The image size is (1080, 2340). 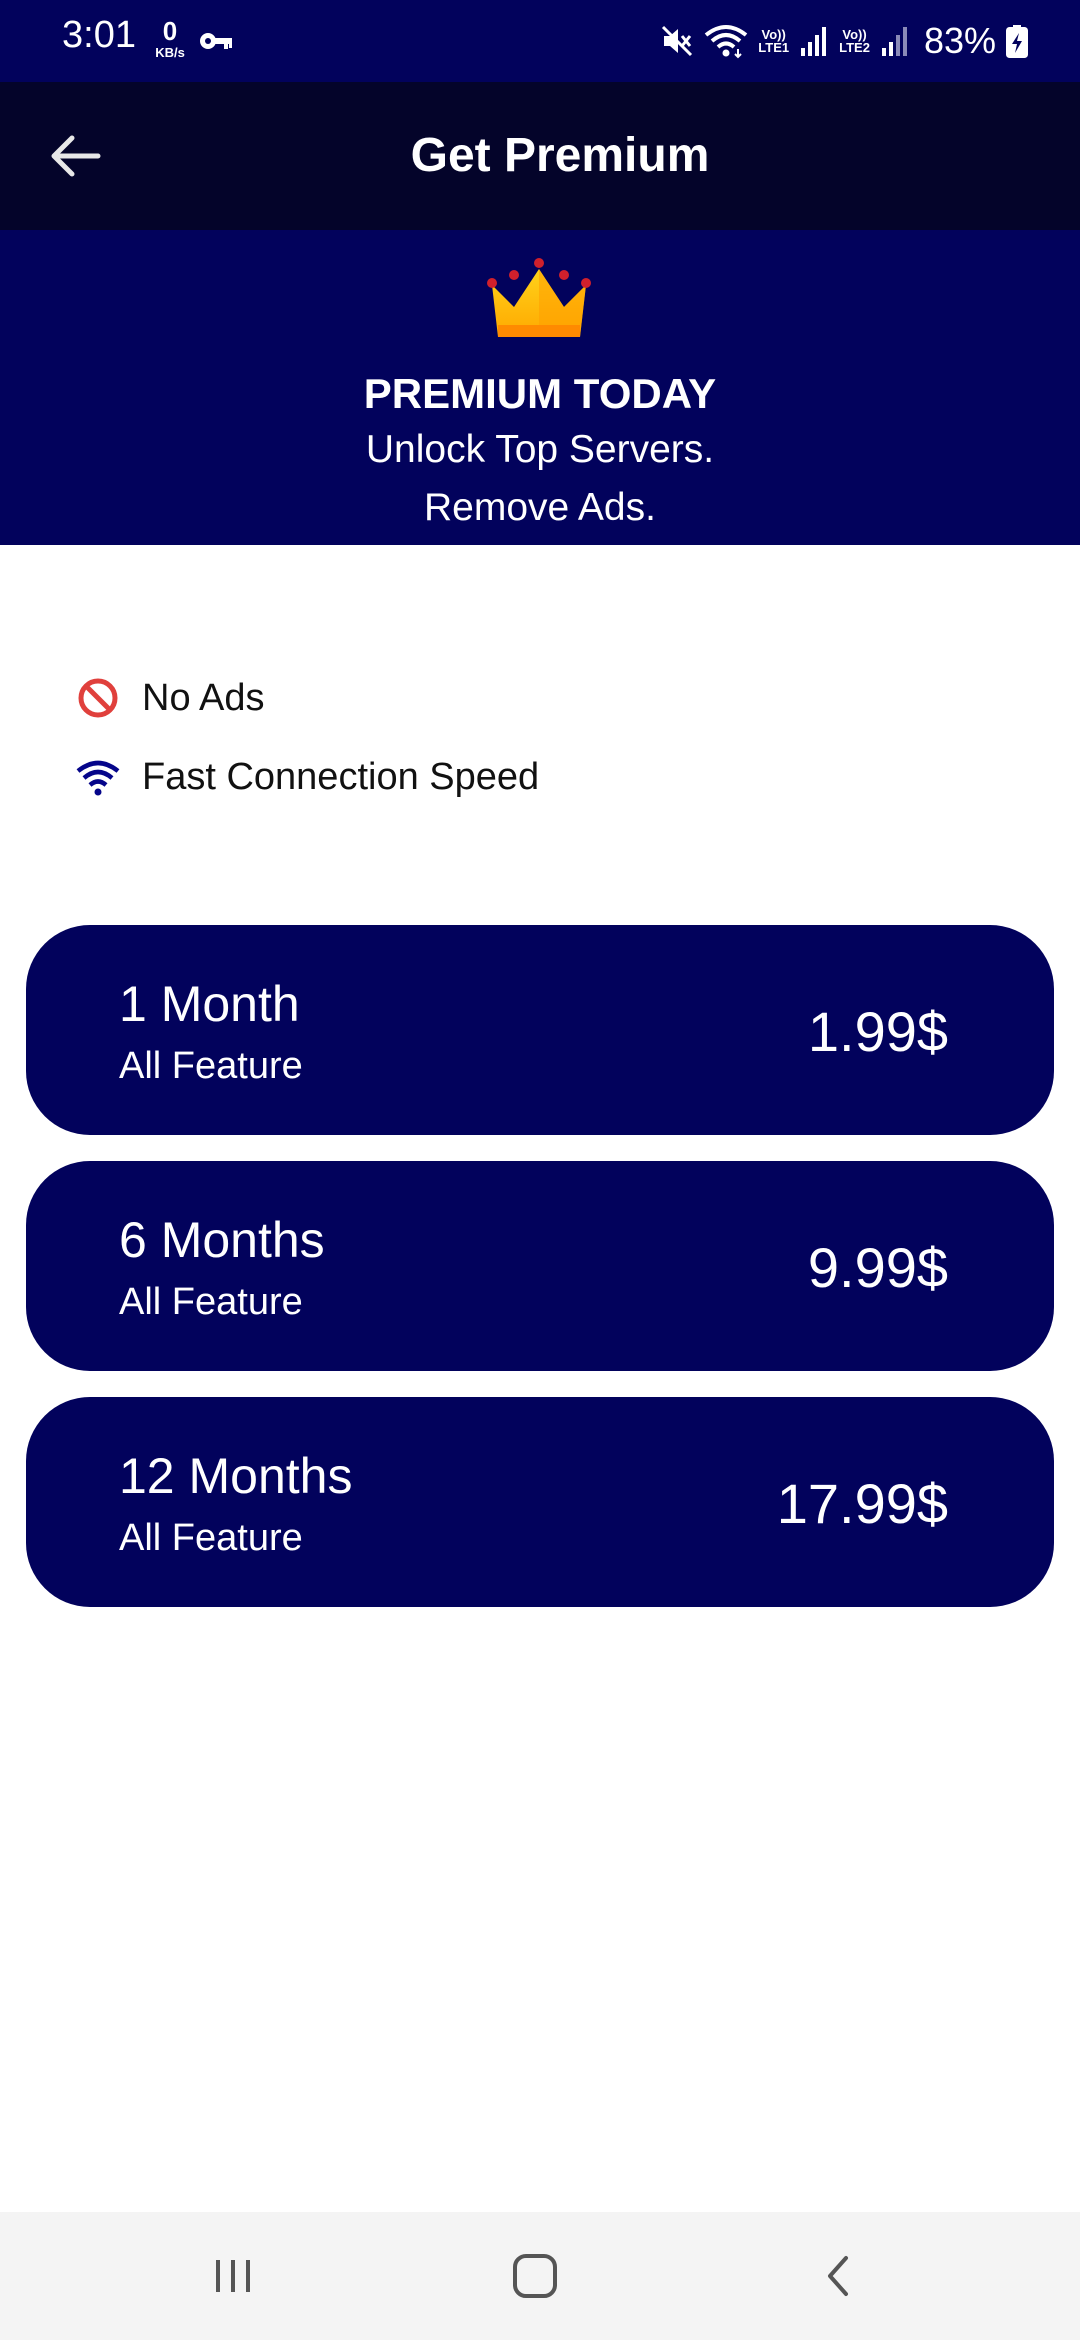 I want to click on hero-subtitle-line1: Unlock Top Servers., so click(x=540, y=449).